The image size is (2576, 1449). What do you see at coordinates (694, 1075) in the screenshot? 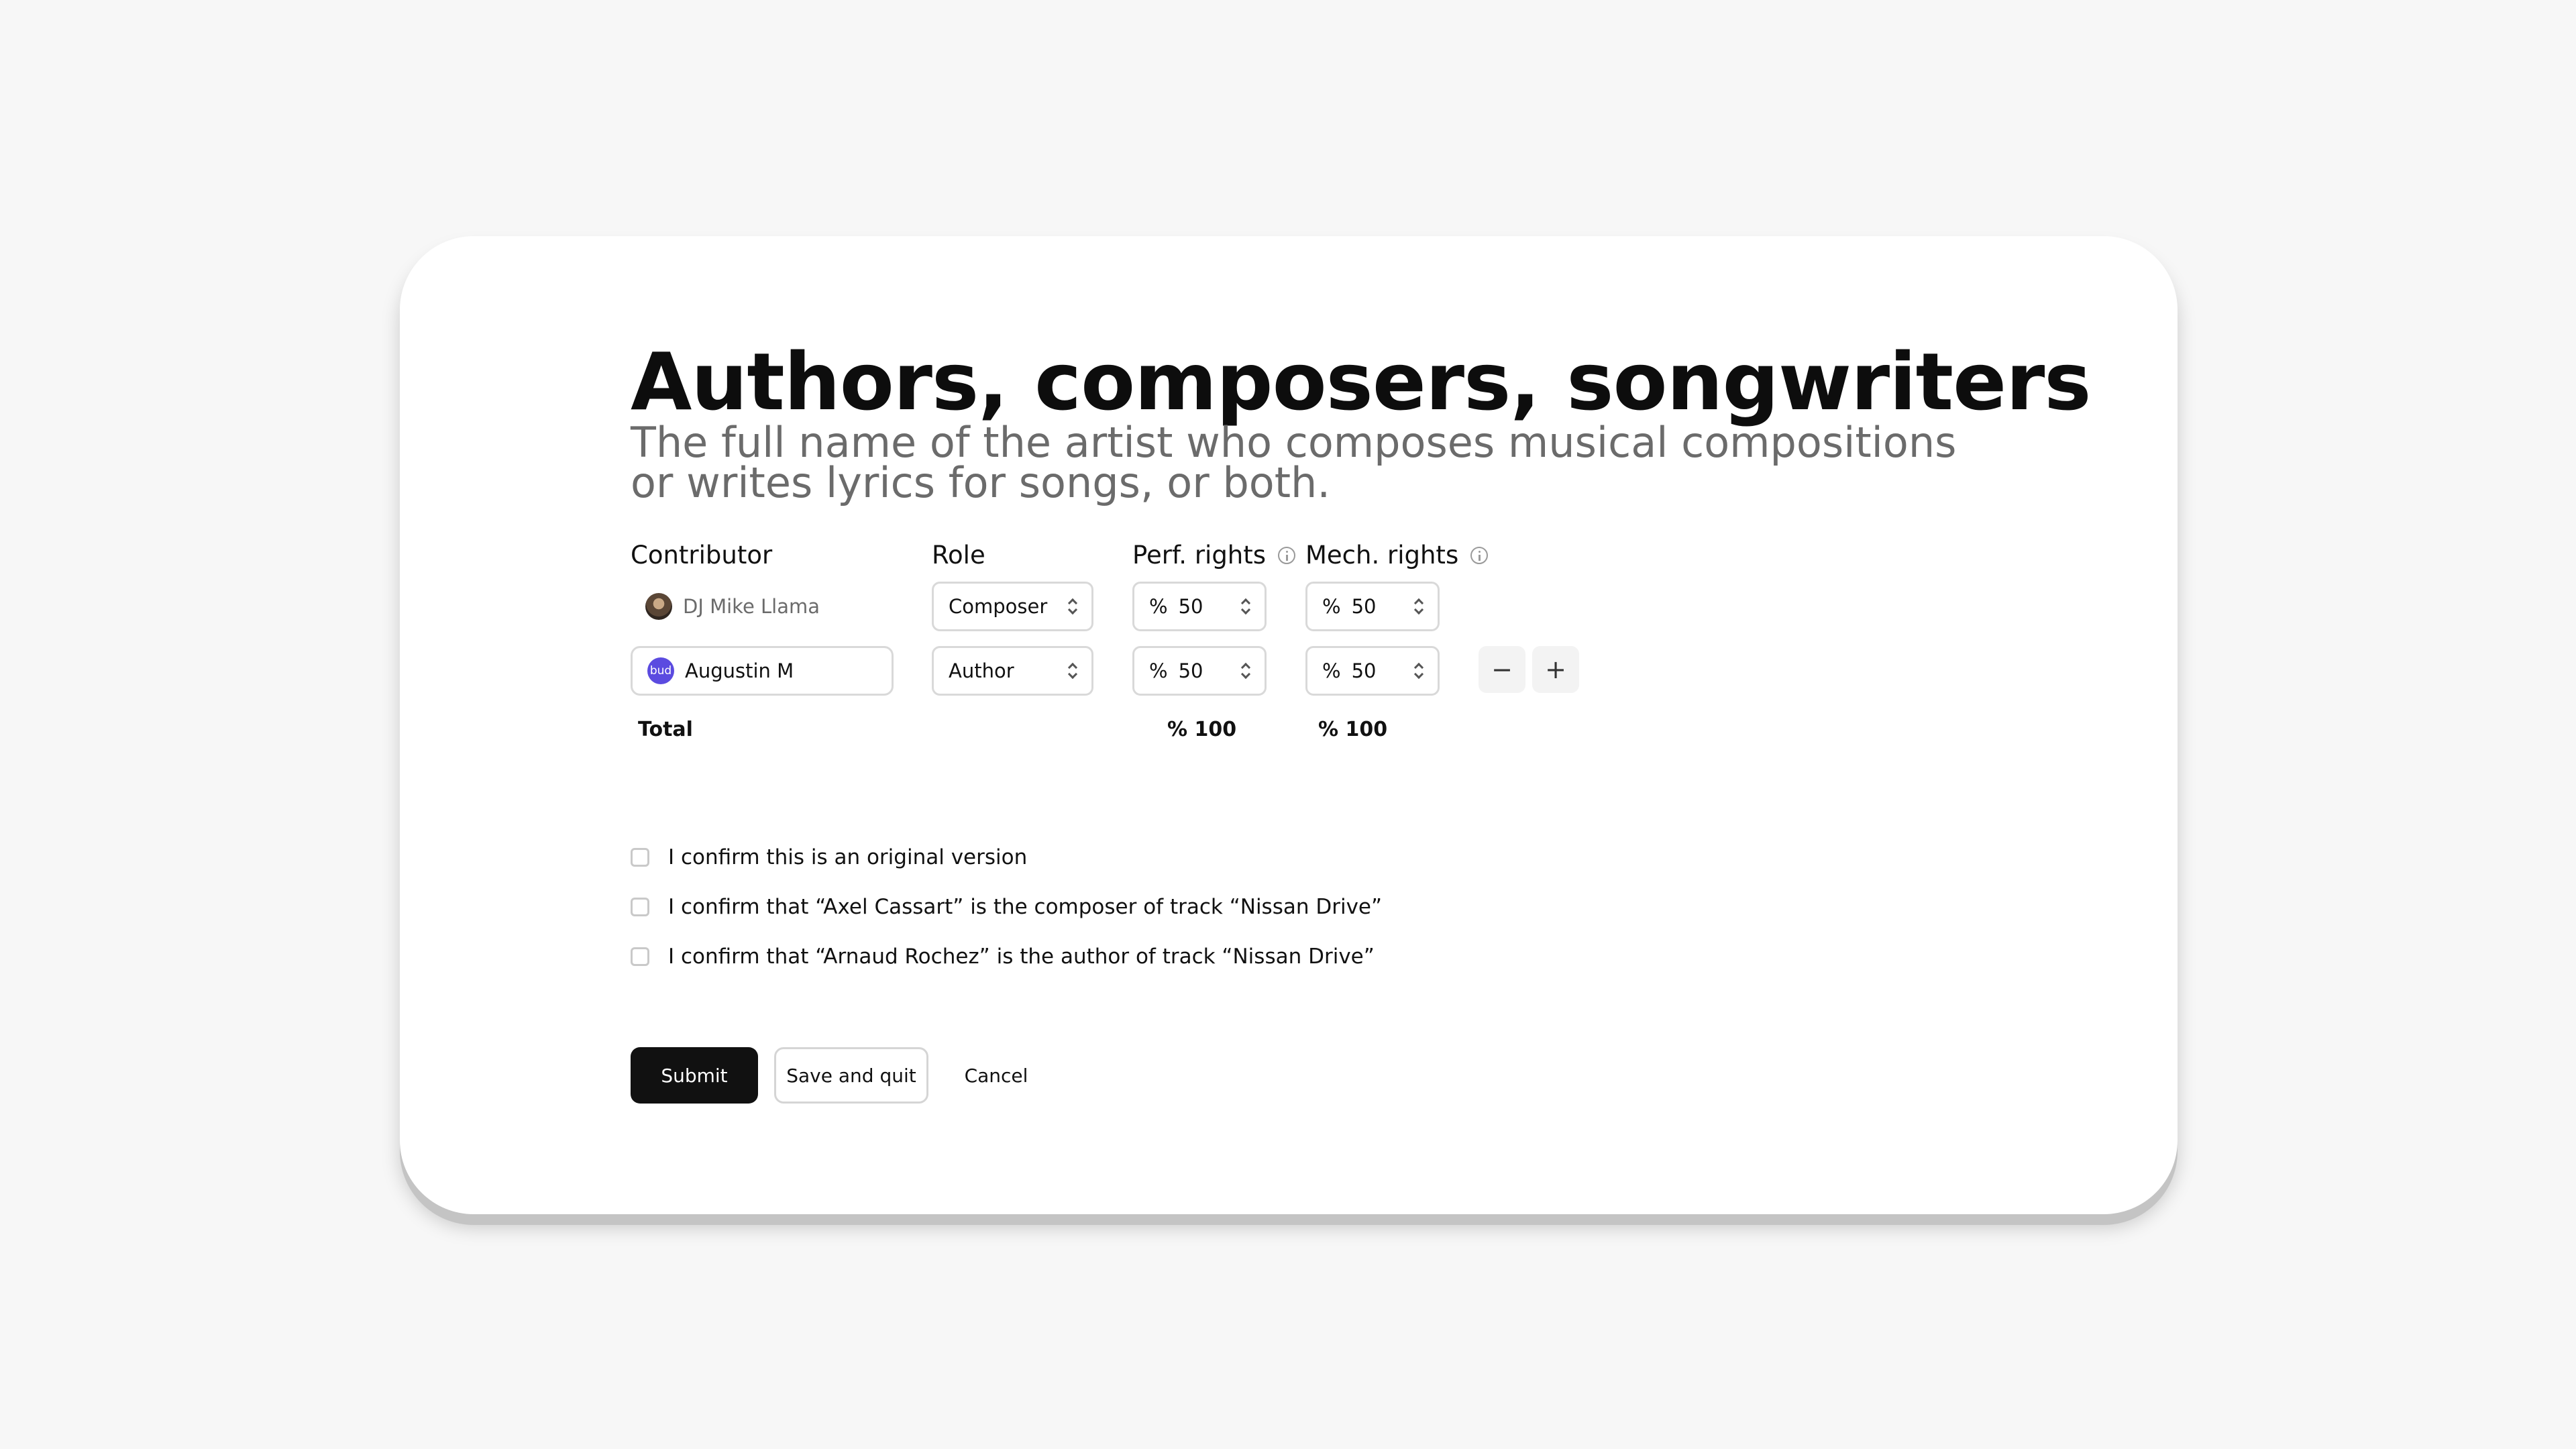
I see `submit-button: Submit` at bounding box center [694, 1075].